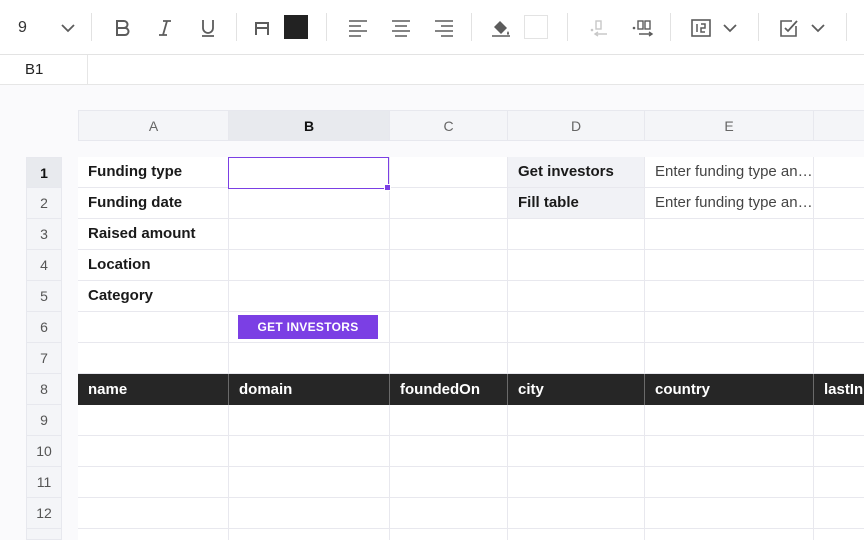  I want to click on cell-c13, so click(449, 534).